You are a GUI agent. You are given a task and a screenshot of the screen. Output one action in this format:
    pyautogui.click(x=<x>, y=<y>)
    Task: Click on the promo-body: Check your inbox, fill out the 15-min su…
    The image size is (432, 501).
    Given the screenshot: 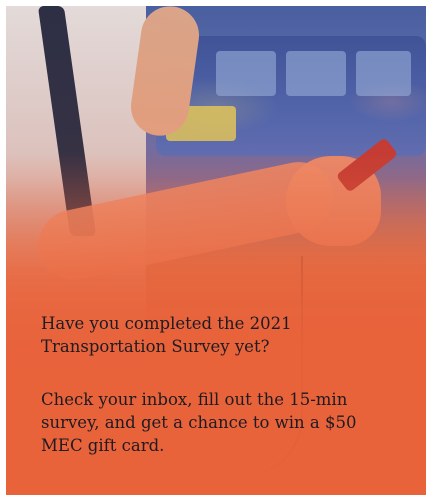 What is the action you would take?
    pyautogui.click(x=199, y=422)
    